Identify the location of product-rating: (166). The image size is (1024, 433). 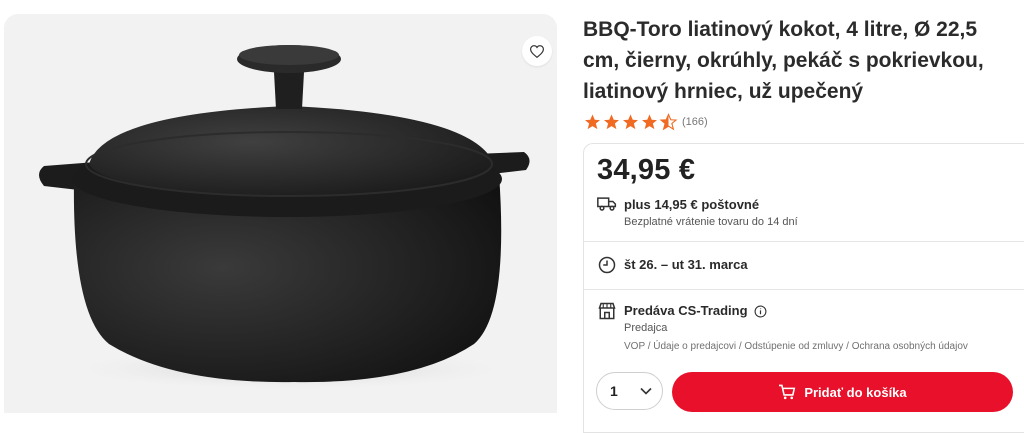
(645, 122).